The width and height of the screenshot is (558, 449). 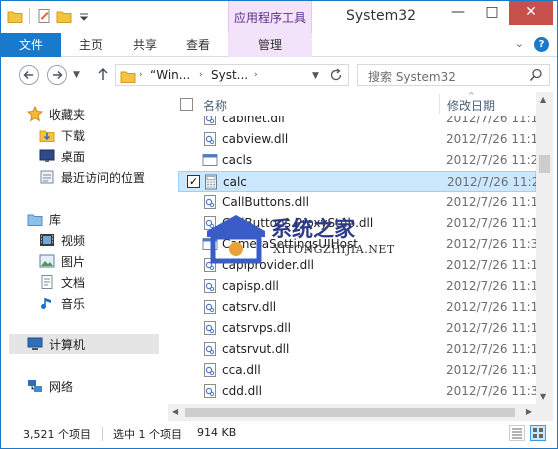 I want to click on file-name: CallButtons.dll, so click(x=265, y=202).